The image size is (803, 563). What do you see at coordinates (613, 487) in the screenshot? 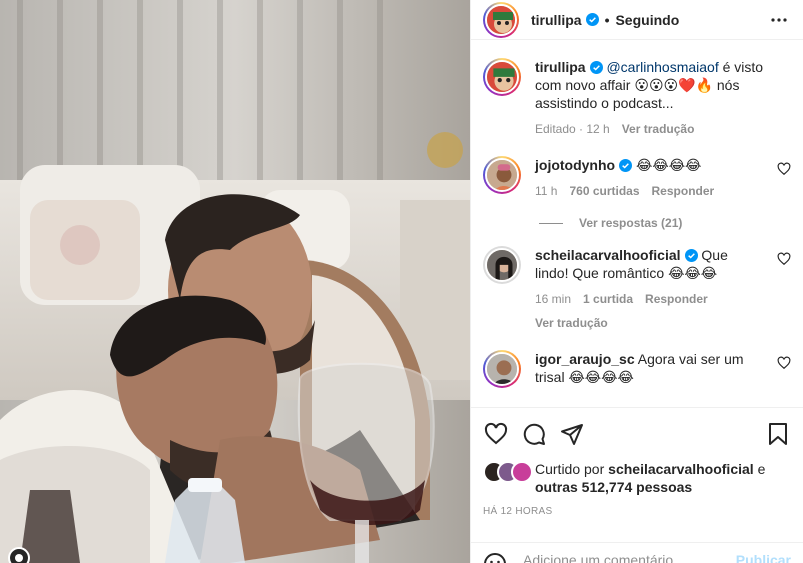
I see `likes-count: outras 512,774 pessoas` at bounding box center [613, 487].